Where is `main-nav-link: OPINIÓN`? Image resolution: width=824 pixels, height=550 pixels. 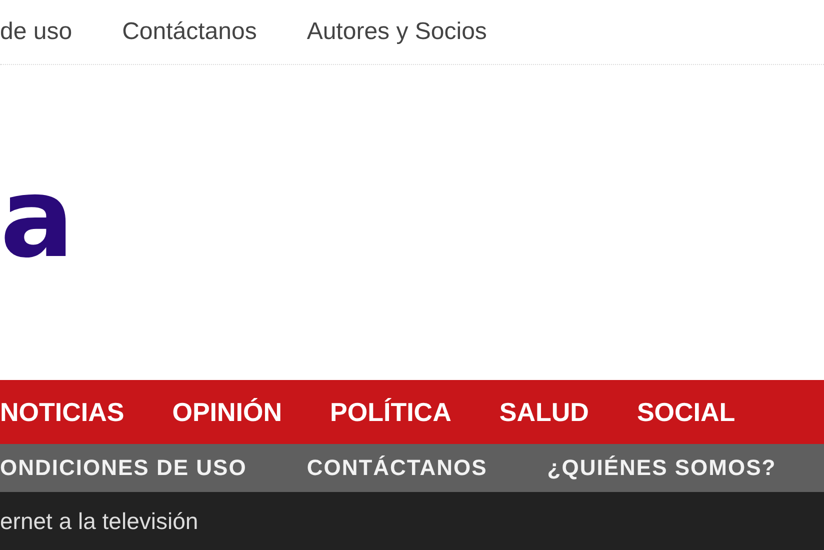
main-nav-link: OPINIÓN is located at coordinates (227, 412).